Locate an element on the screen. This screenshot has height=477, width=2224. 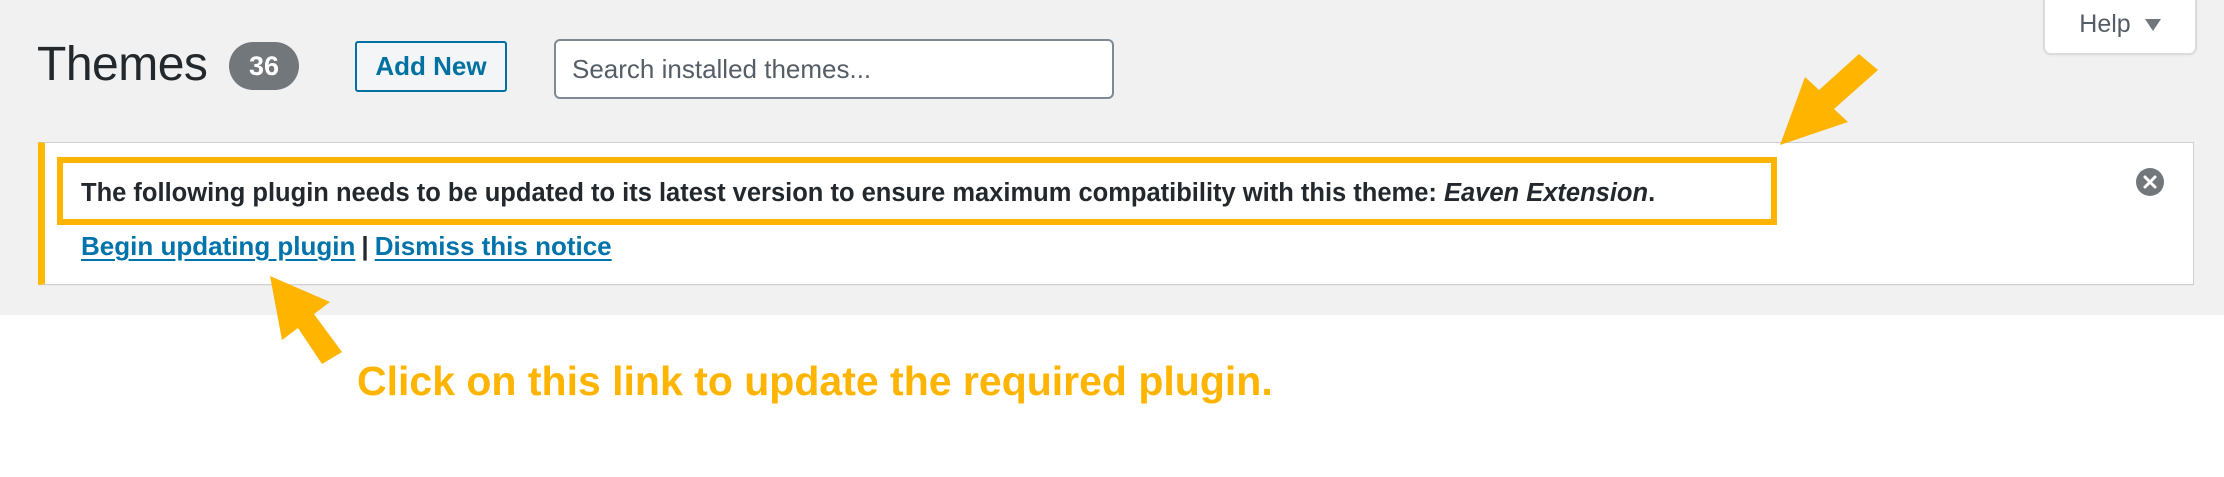
help-tab-button: Help is located at coordinates (2120, 27).